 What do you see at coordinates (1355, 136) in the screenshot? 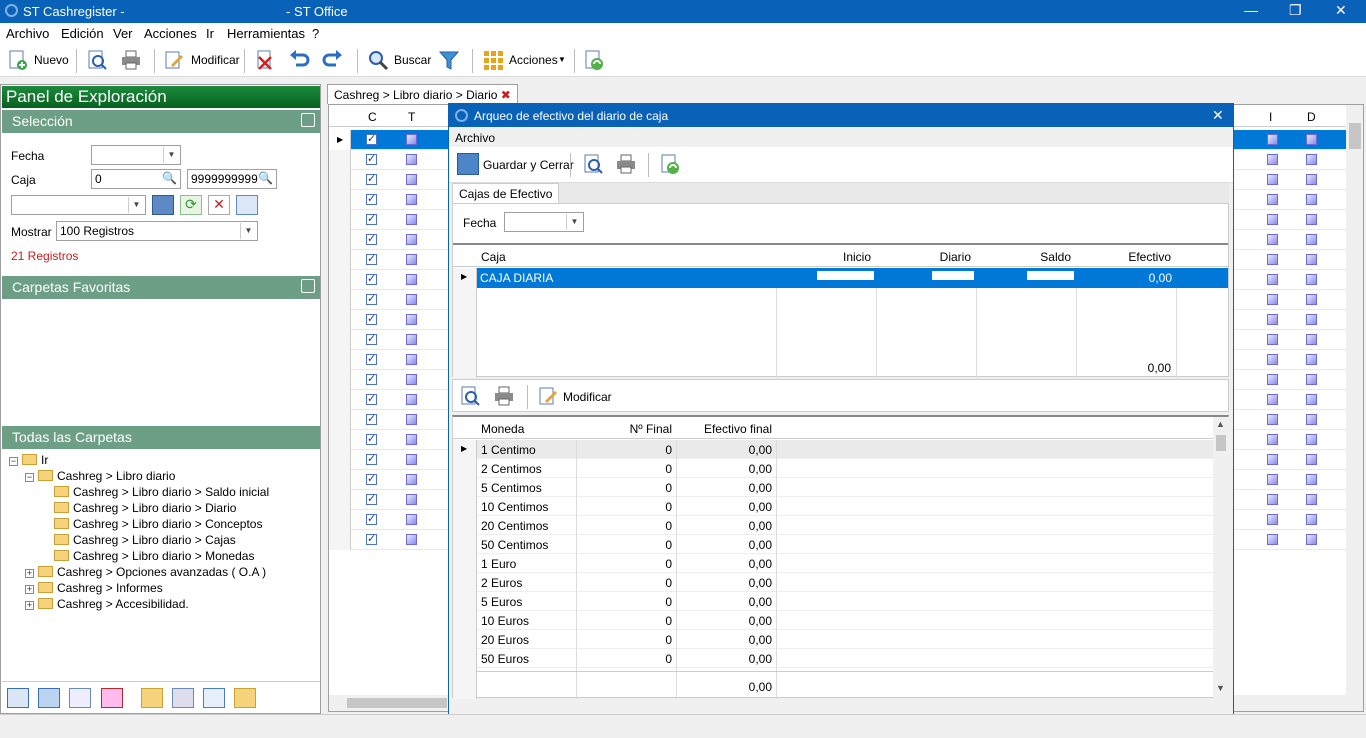
I see `scroll-thumb` at bounding box center [1355, 136].